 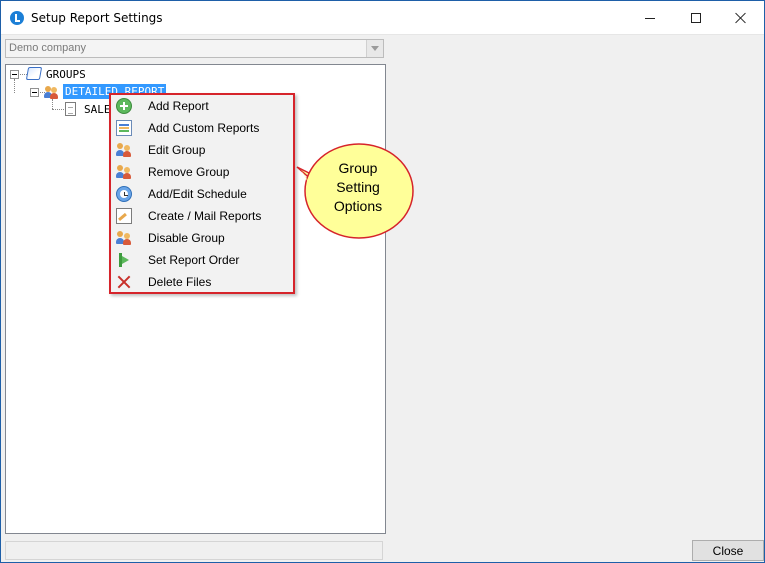 I want to click on menu-item-label: Add Report, so click(x=178, y=106).